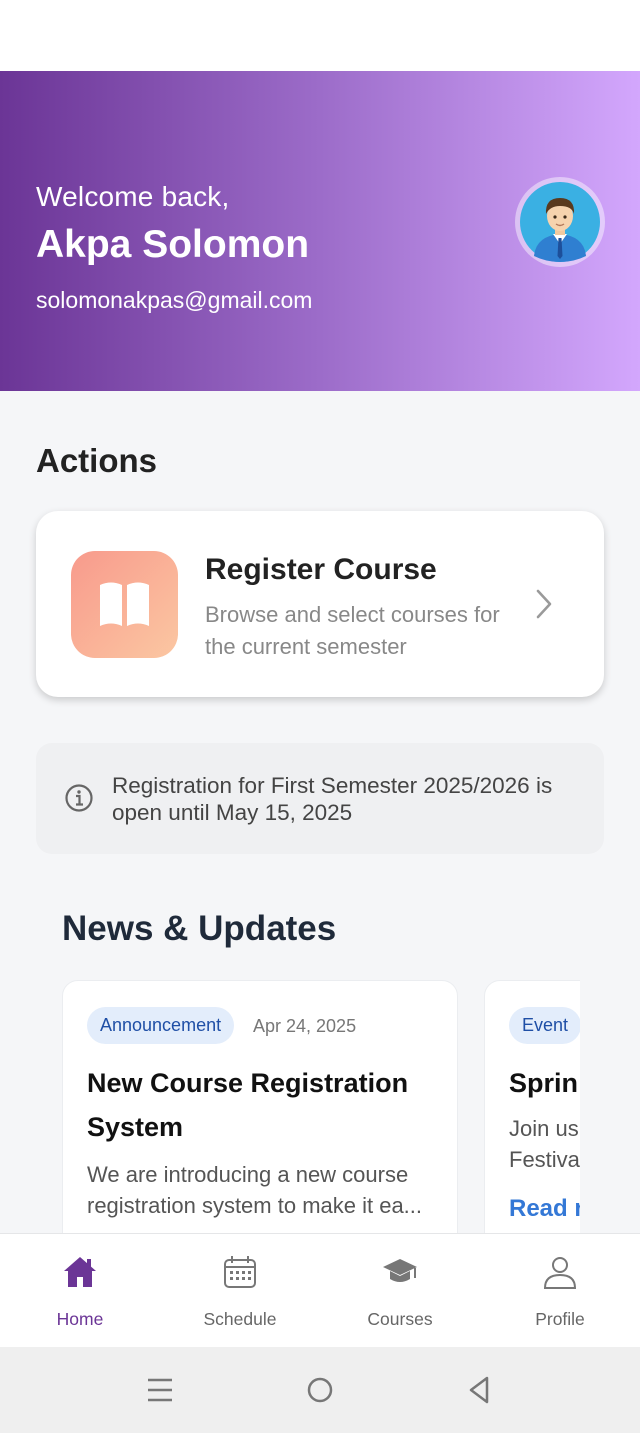 This screenshot has height=1433, width=640. I want to click on user-name: Akpa Solomon, so click(173, 244).